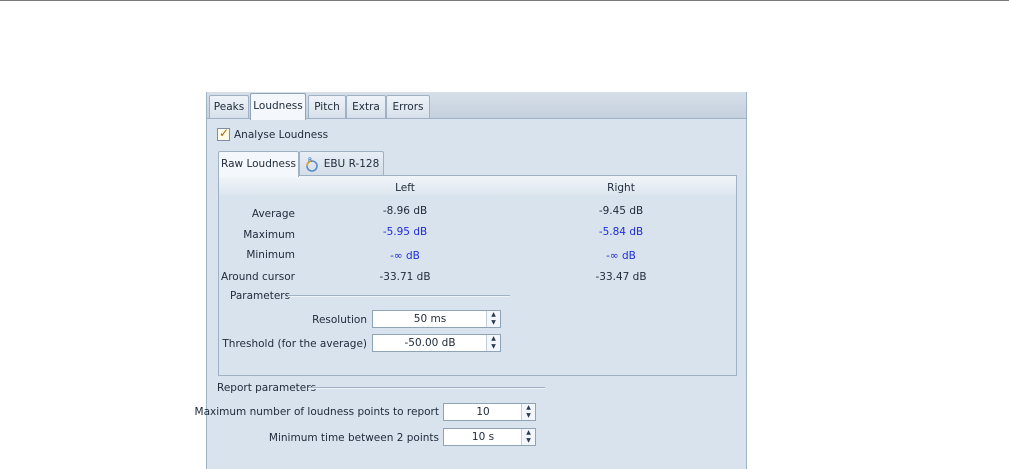 This screenshot has width=1009, height=469. I want to click on checkmark-icon: ✓, so click(224, 133).